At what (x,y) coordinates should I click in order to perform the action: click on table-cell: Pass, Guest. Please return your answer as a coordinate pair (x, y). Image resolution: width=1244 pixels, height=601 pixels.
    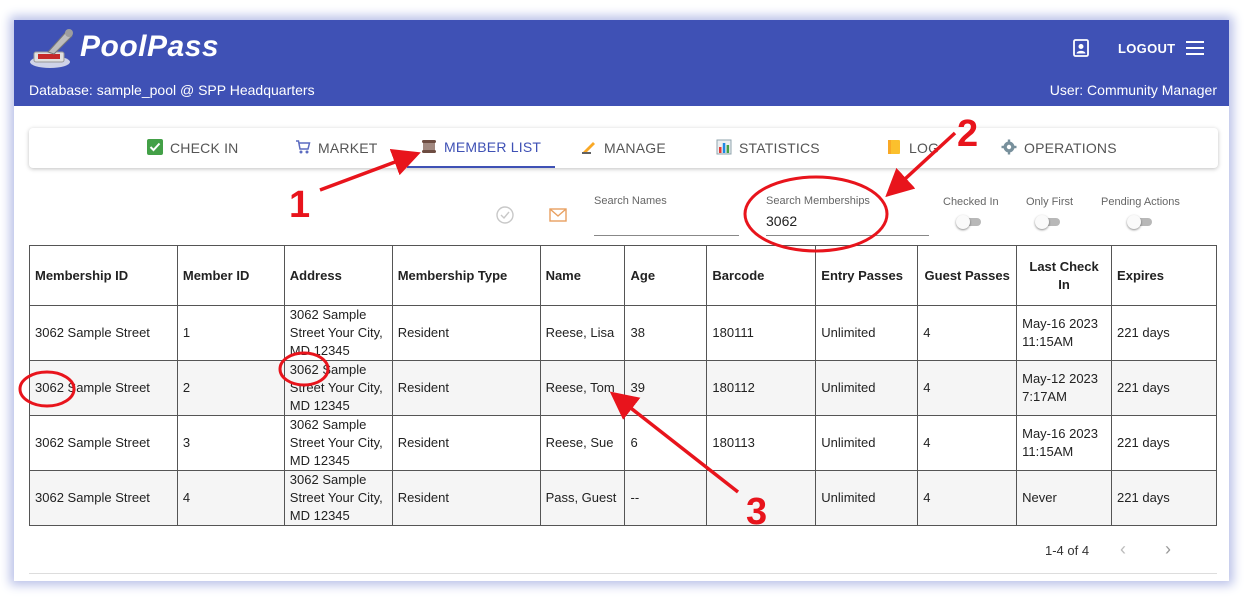
    Looking at the image, I should click on (582, 498).